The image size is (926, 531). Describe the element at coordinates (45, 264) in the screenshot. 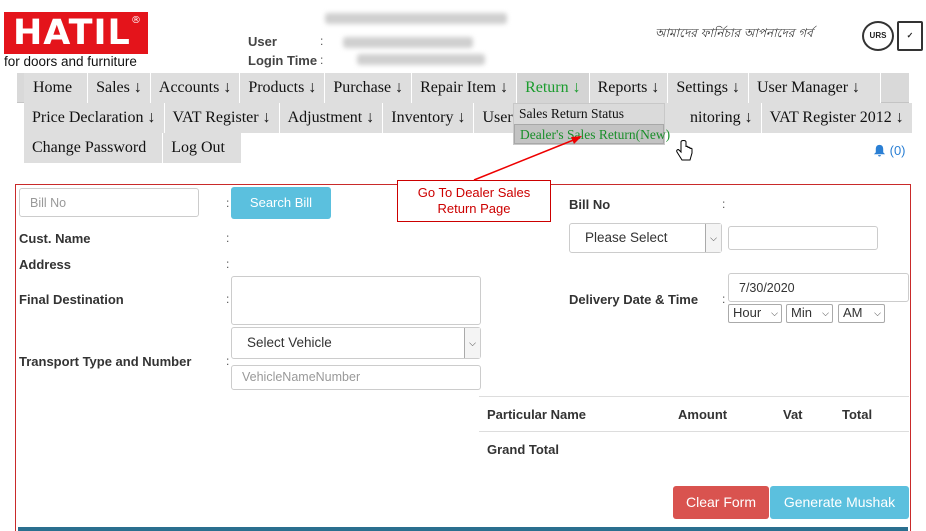

I see `address-label: Address` at that location.